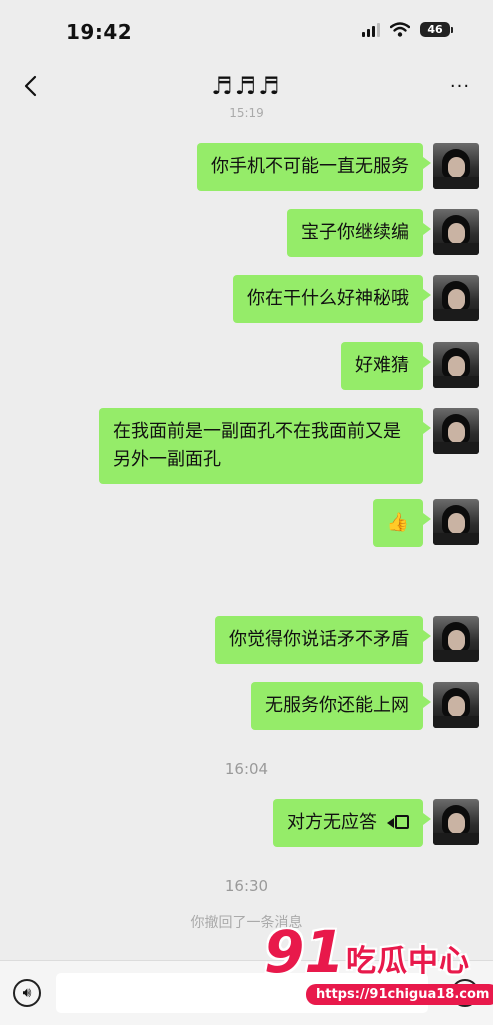 Image resolution: width=493 pixels, height=1025 pixels. What do you see at coordinates (246, 769) in the screenshot?
I see `timestamp: 16:04` at bounding box center [246, 769].